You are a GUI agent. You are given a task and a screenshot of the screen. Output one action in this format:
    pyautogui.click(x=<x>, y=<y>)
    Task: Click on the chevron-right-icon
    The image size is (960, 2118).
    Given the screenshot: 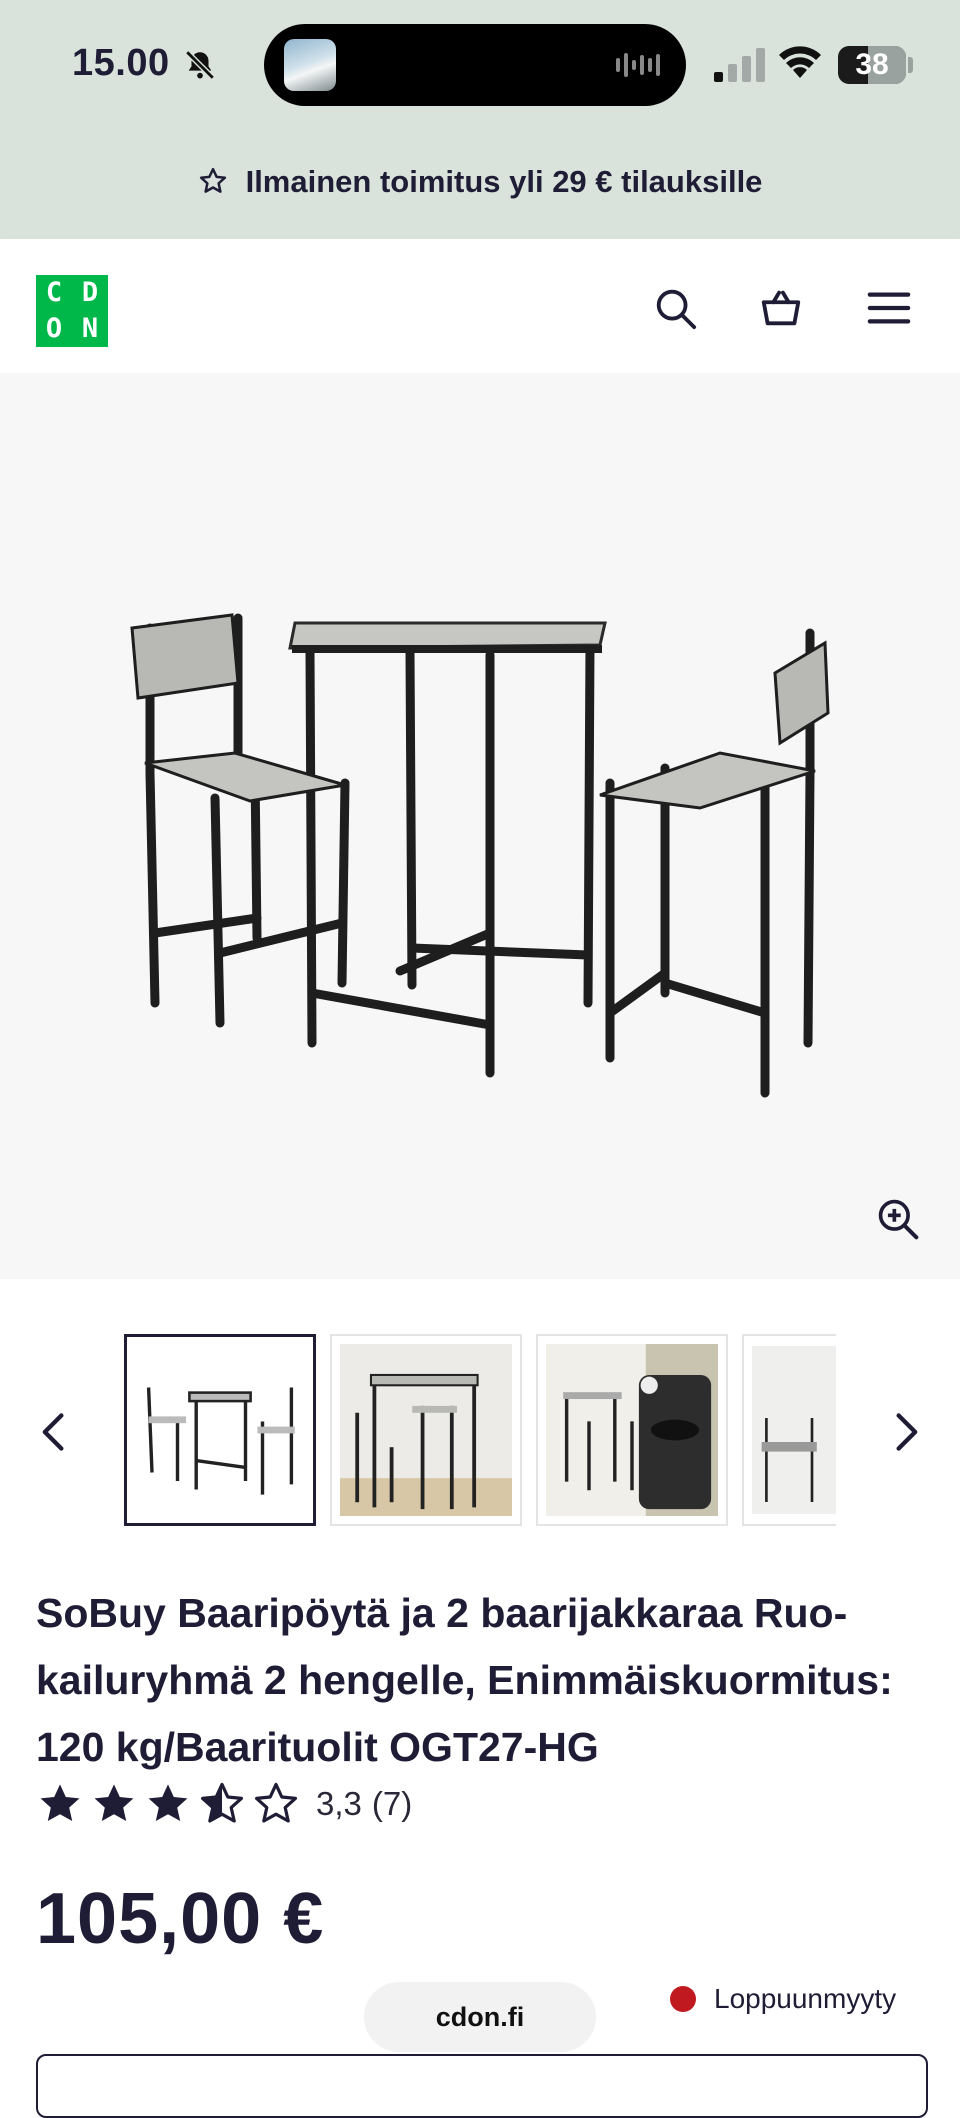 What is the action you would take?
    pyautogui.click(x=906, y=1432)
    